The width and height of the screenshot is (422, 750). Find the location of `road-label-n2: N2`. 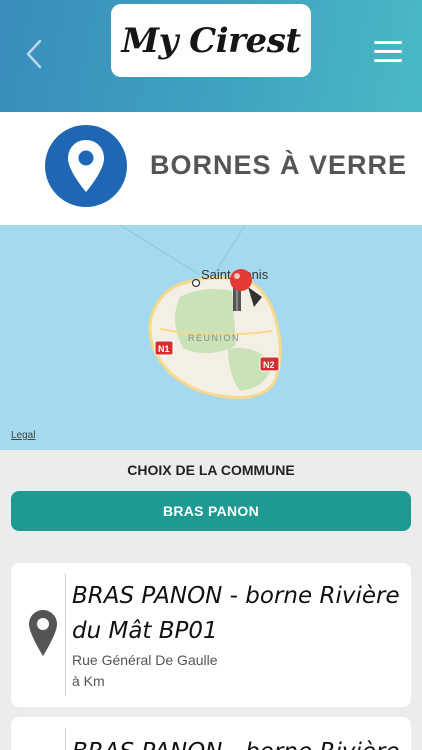

road-label-n2: N2 is located at coordinates (269, 365).